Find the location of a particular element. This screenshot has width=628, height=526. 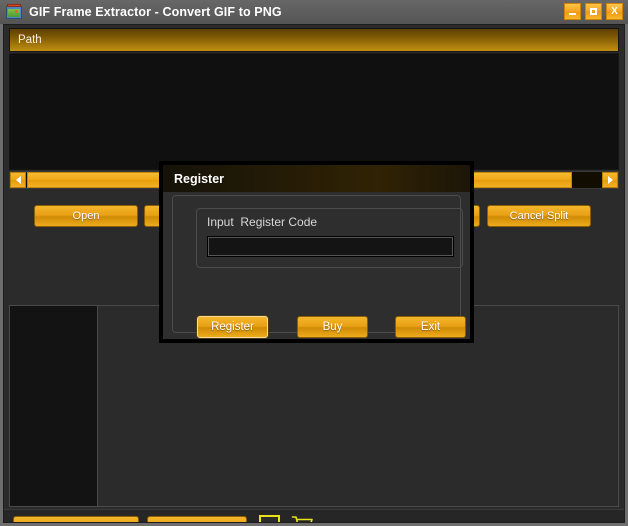

register-code-groupbox: Input Register Code is located at coordinates (329, 238).